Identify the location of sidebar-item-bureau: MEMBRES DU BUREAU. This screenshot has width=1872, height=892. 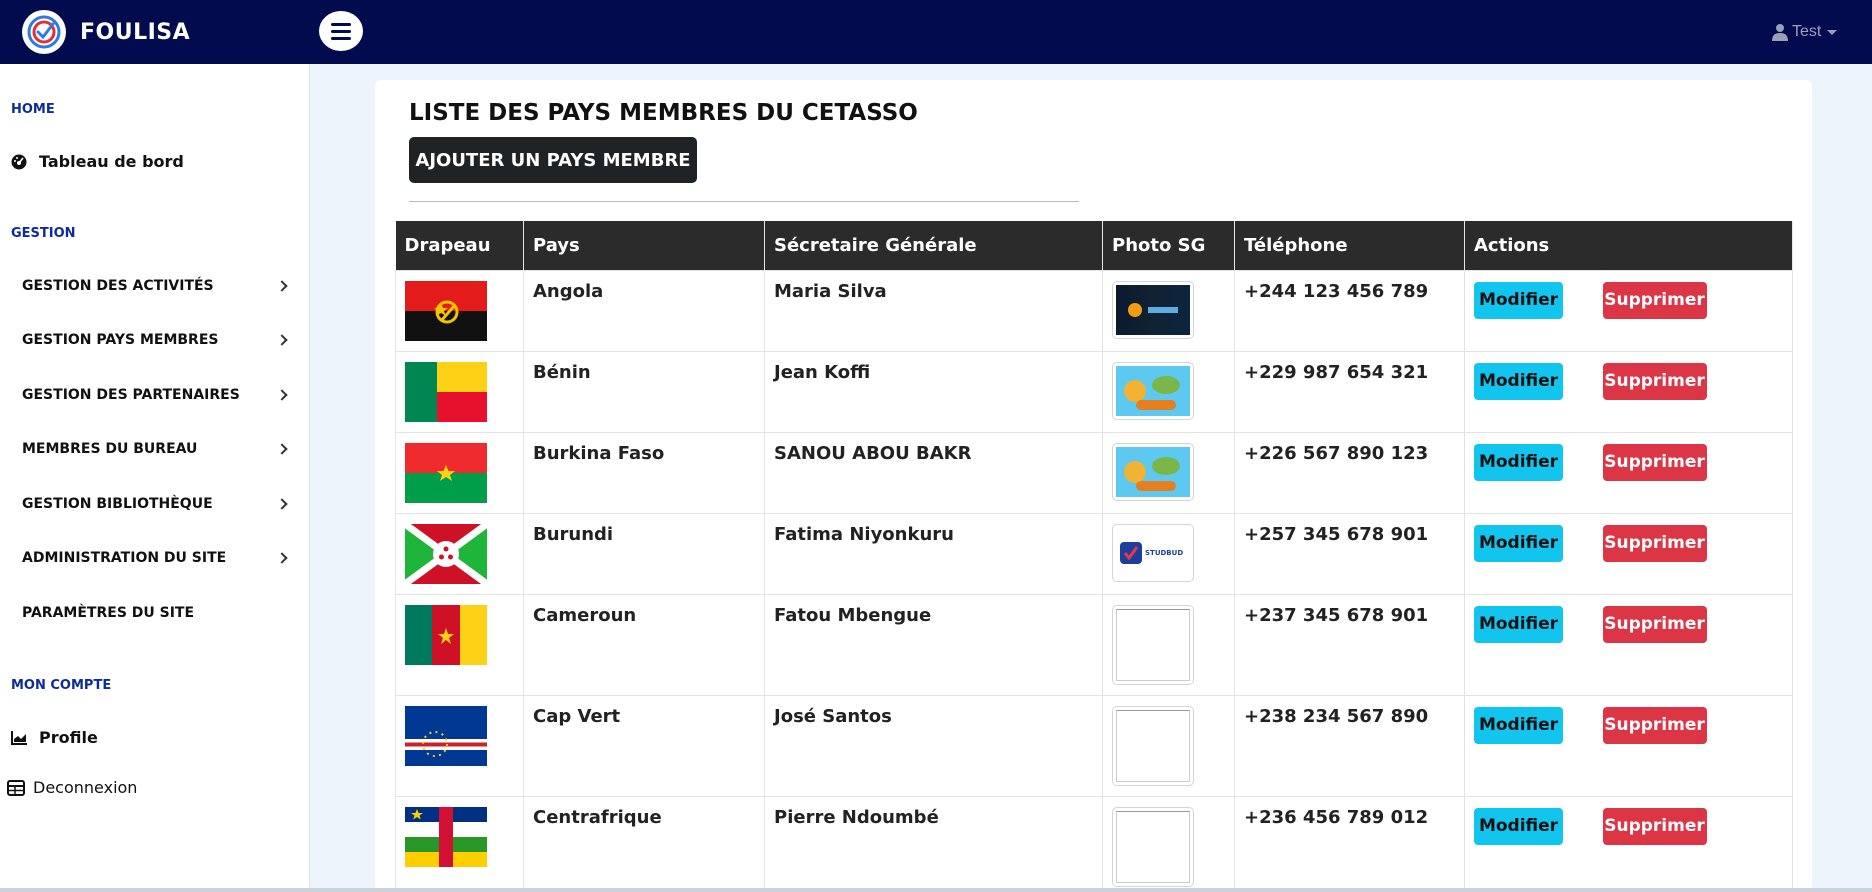
(156, 449).